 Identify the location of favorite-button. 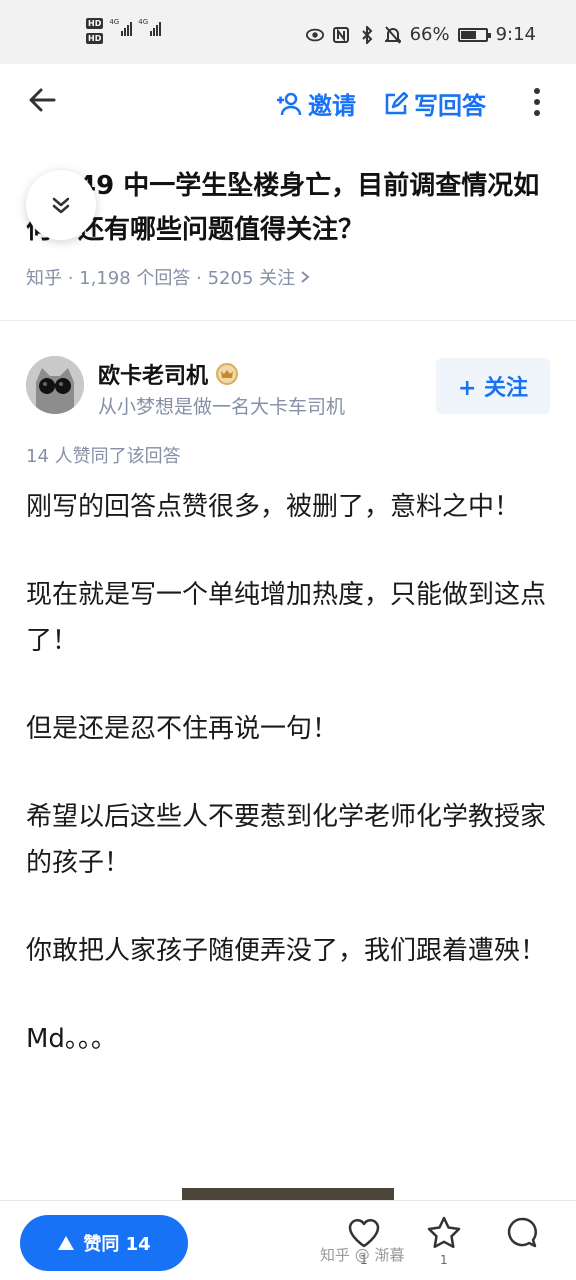
(444, 1233).